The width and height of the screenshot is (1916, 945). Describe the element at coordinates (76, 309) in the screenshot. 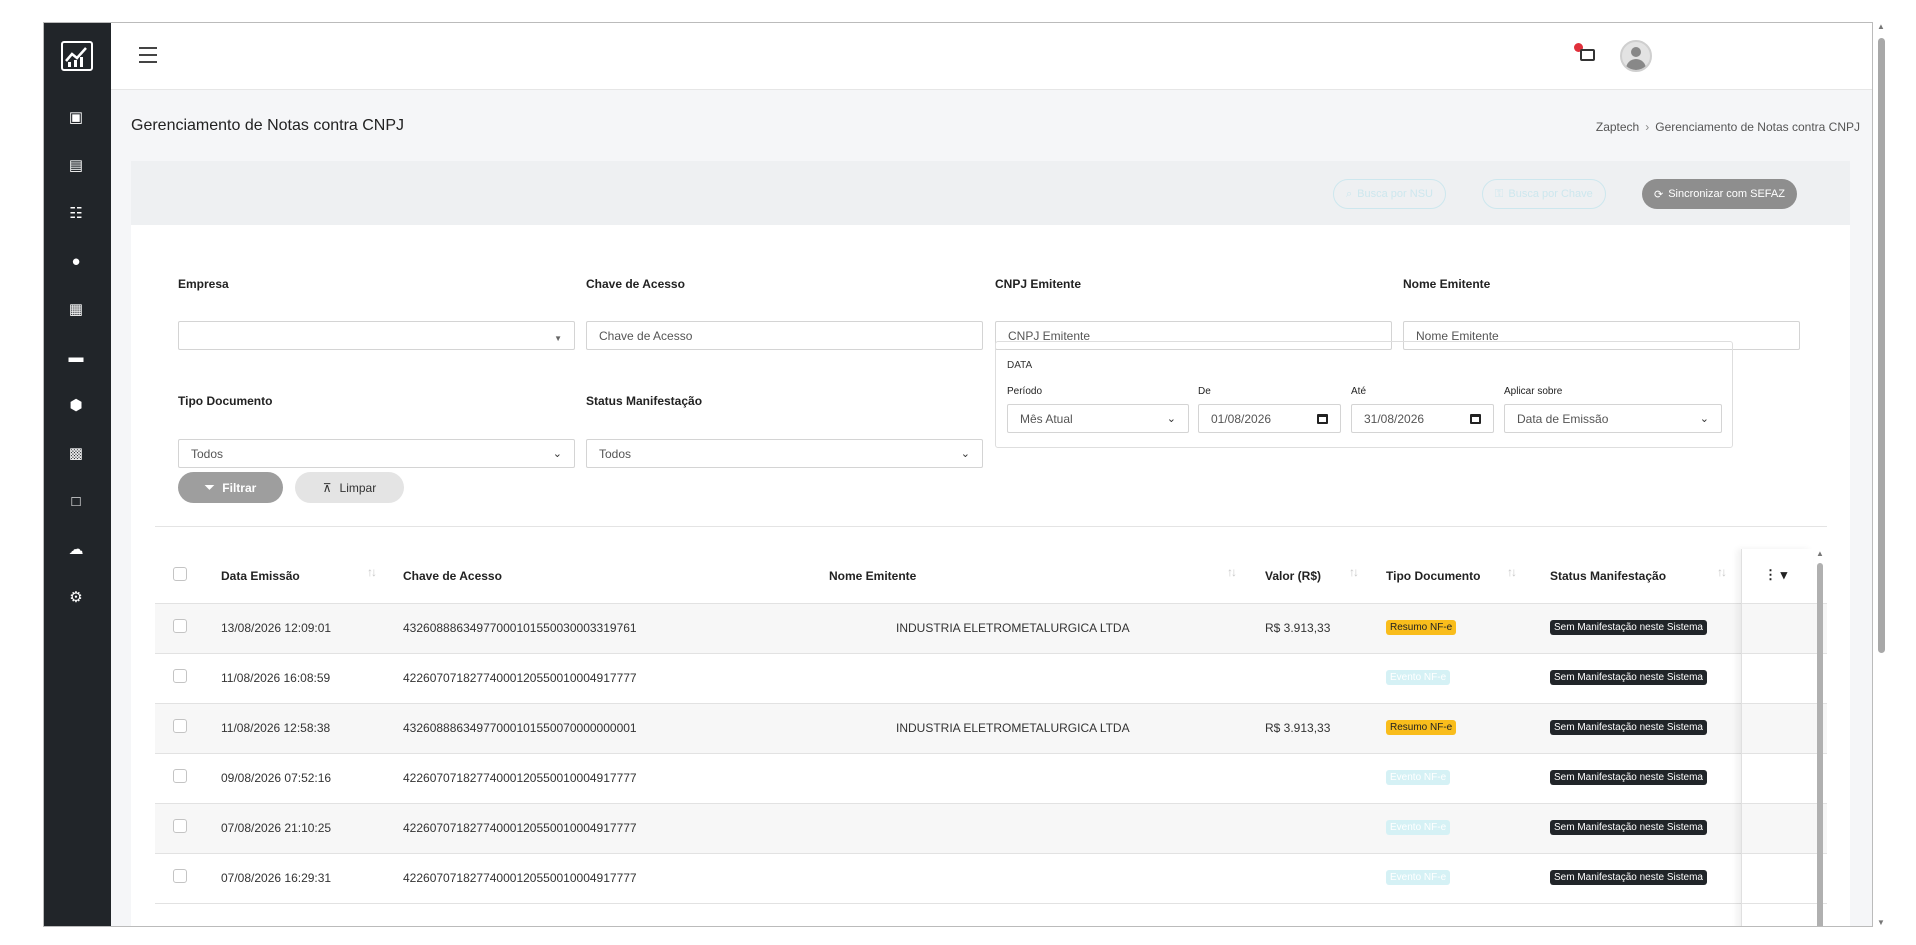

I see `document-icon: ▦` at that location.